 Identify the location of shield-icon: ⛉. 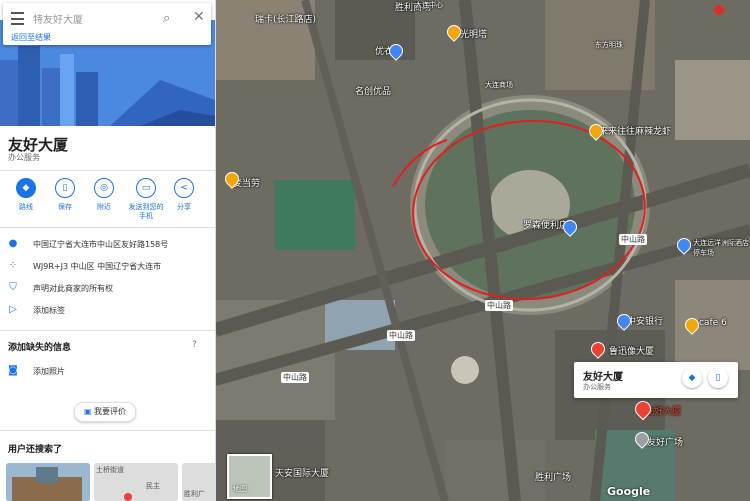
(13, 287).